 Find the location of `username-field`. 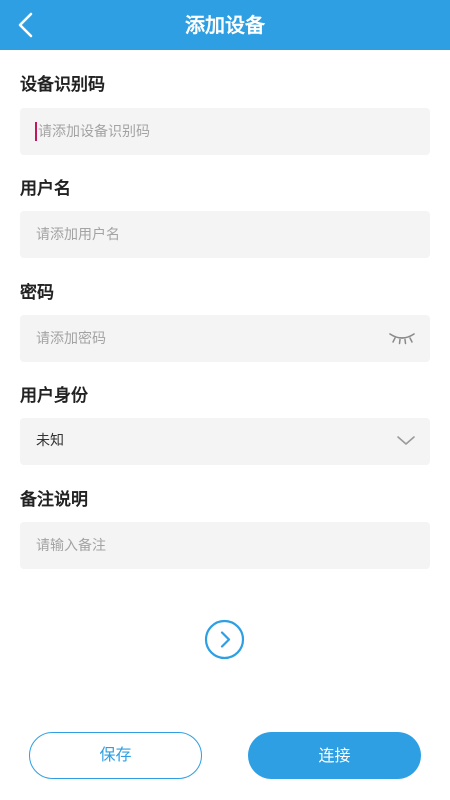

username-field is located at coordinates (225, 234).